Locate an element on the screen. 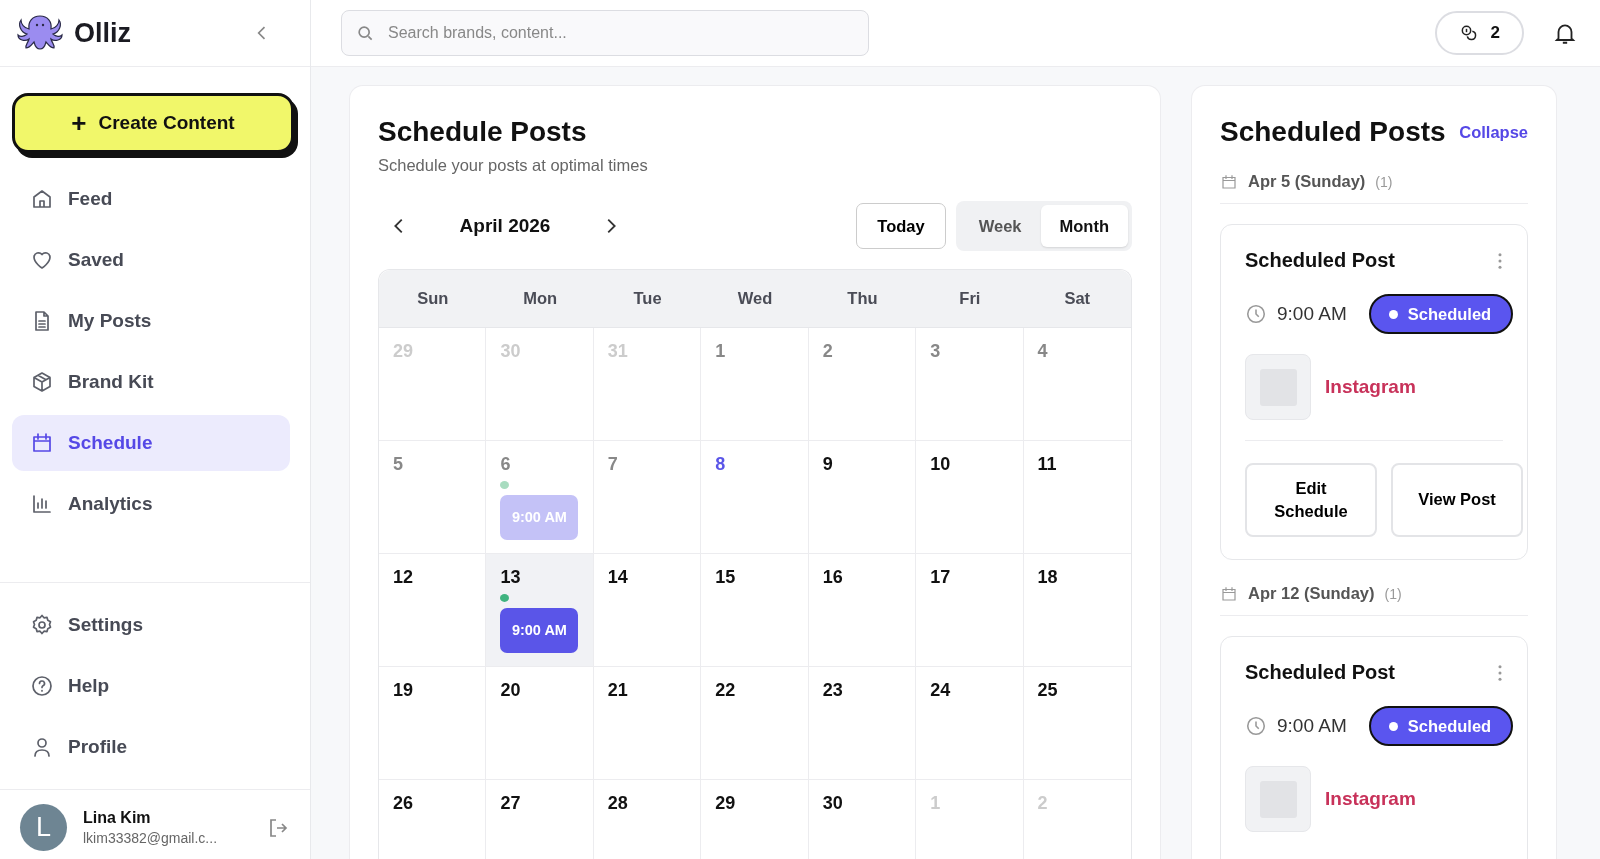  view-tab: Month is located at coordinates (1084, 226).